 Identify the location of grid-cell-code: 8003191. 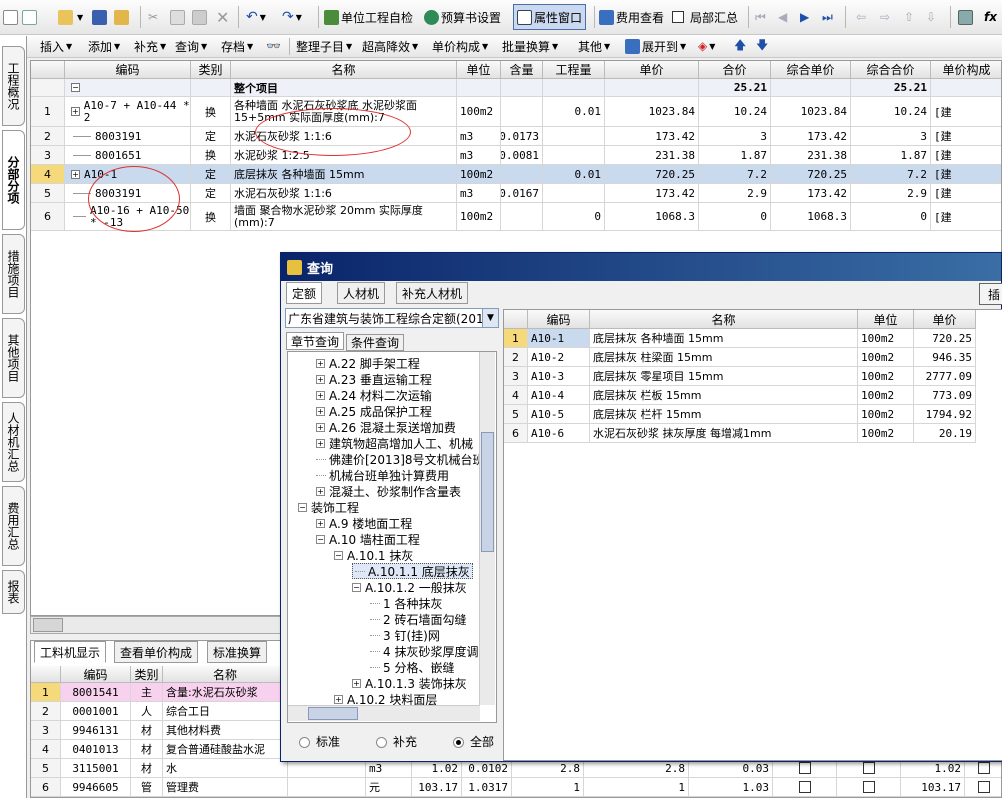
(128, 136).